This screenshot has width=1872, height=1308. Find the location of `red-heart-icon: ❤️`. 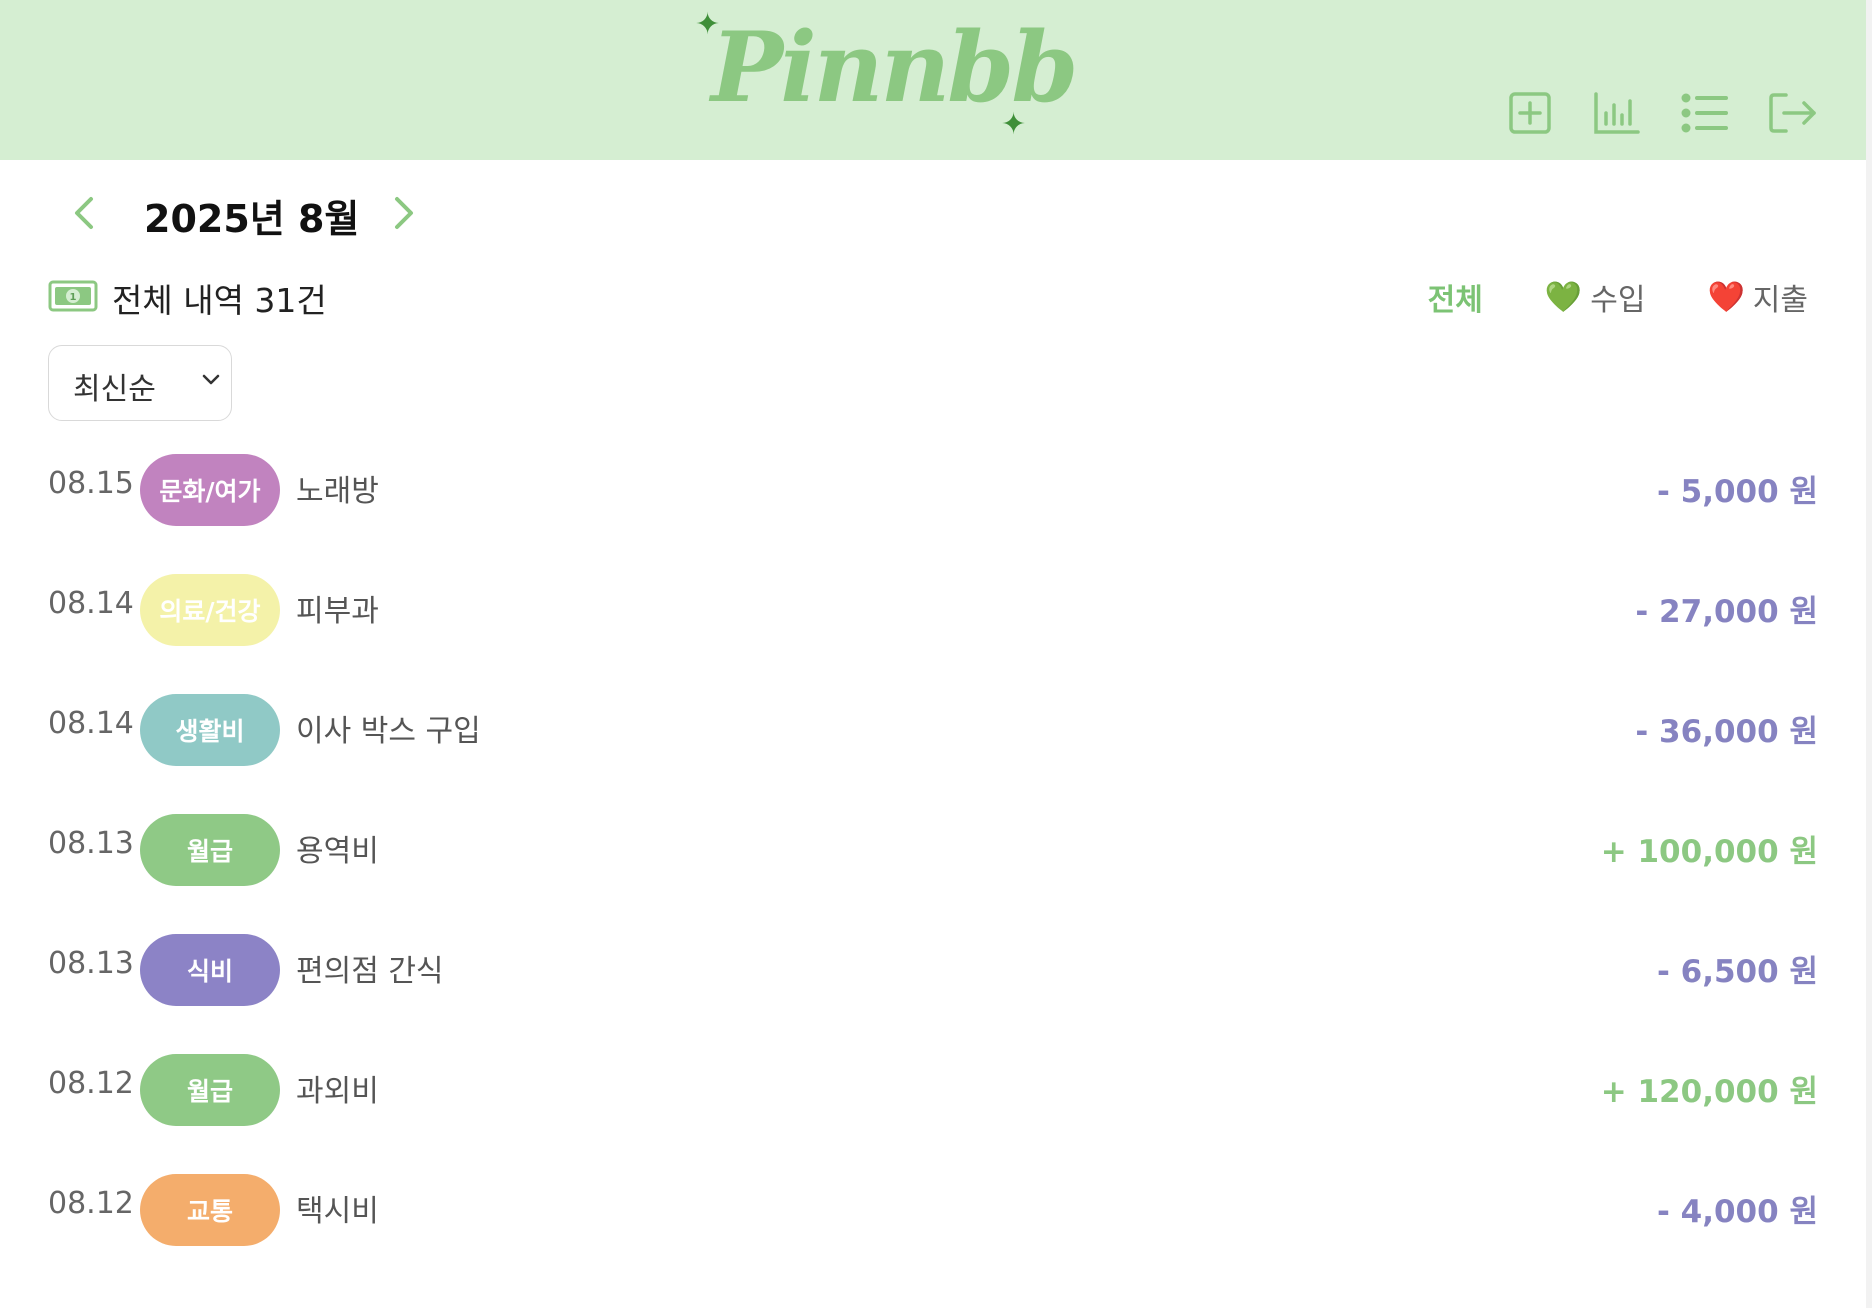

red-heart-icon: ❤️ is located at coordinates (1726, 297).